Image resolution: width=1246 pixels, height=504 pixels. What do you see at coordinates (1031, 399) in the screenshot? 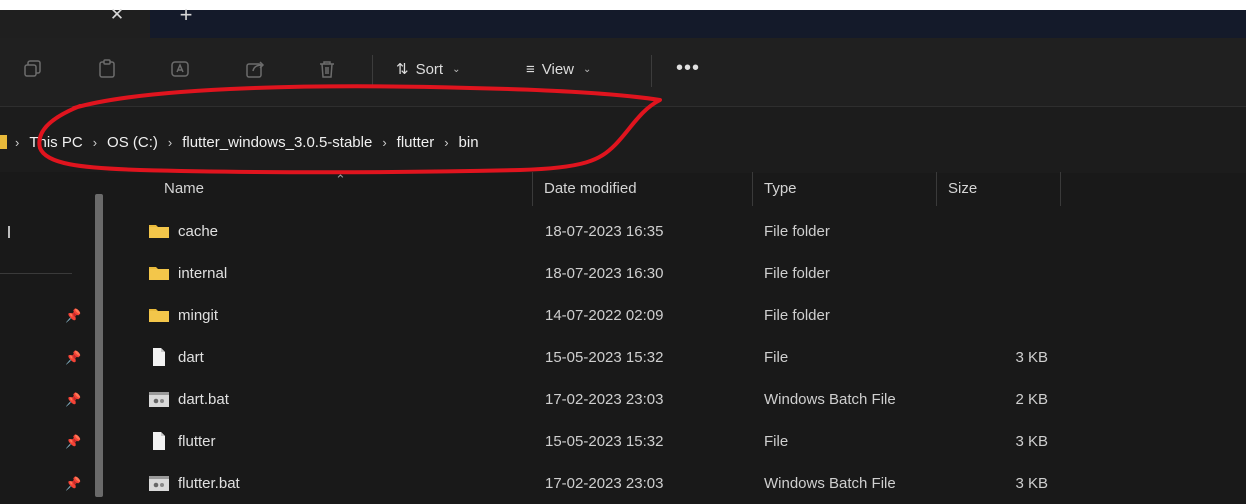
I see `file-size: 2 KB` at bounding box center [1031, 399].